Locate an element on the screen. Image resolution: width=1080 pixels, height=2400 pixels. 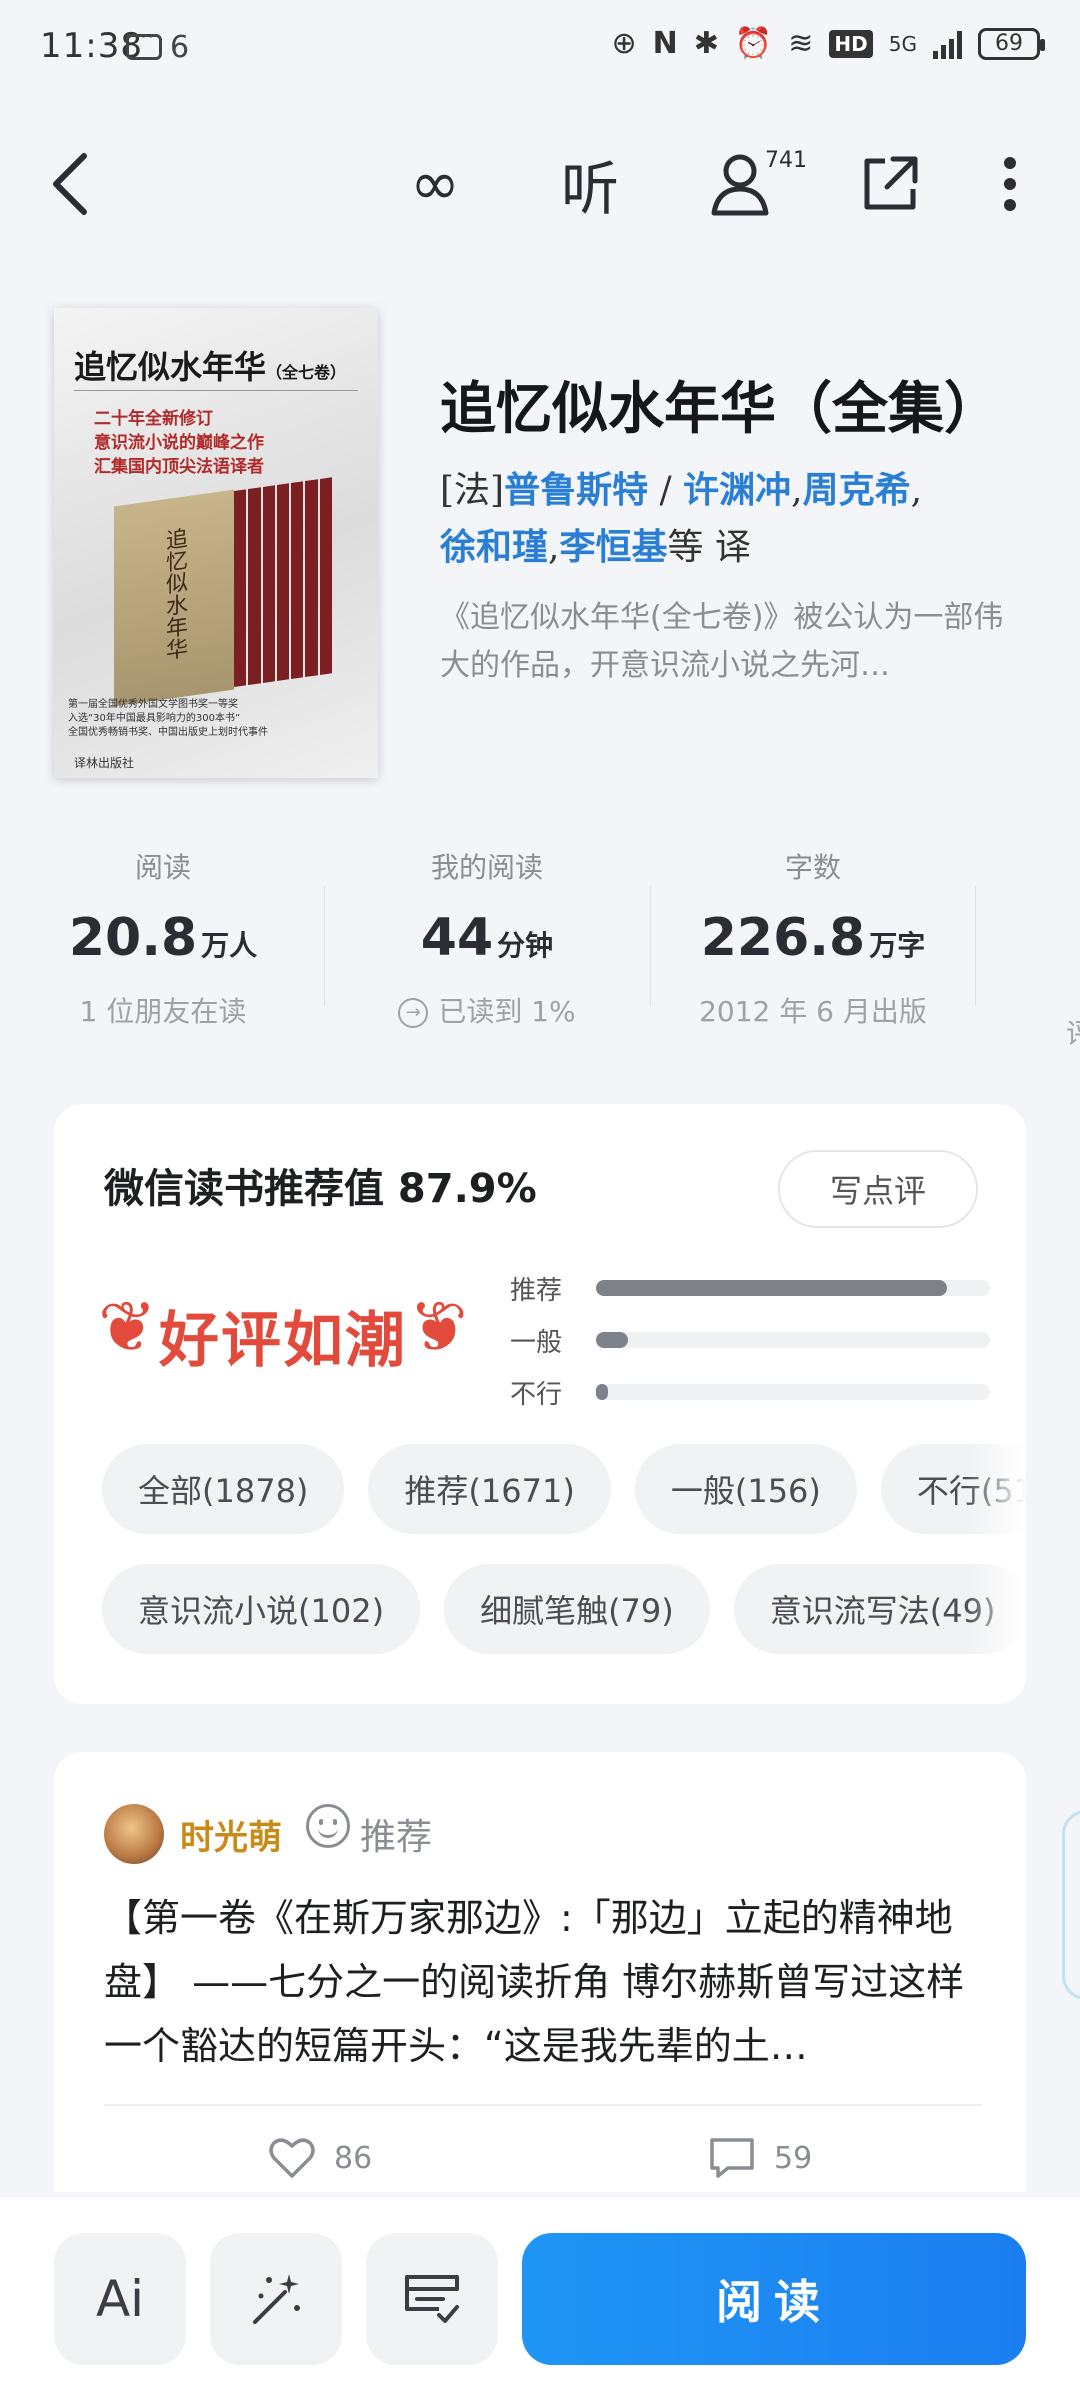
reviewer-name: 时光萌 is located at coordinates (231, 1834).